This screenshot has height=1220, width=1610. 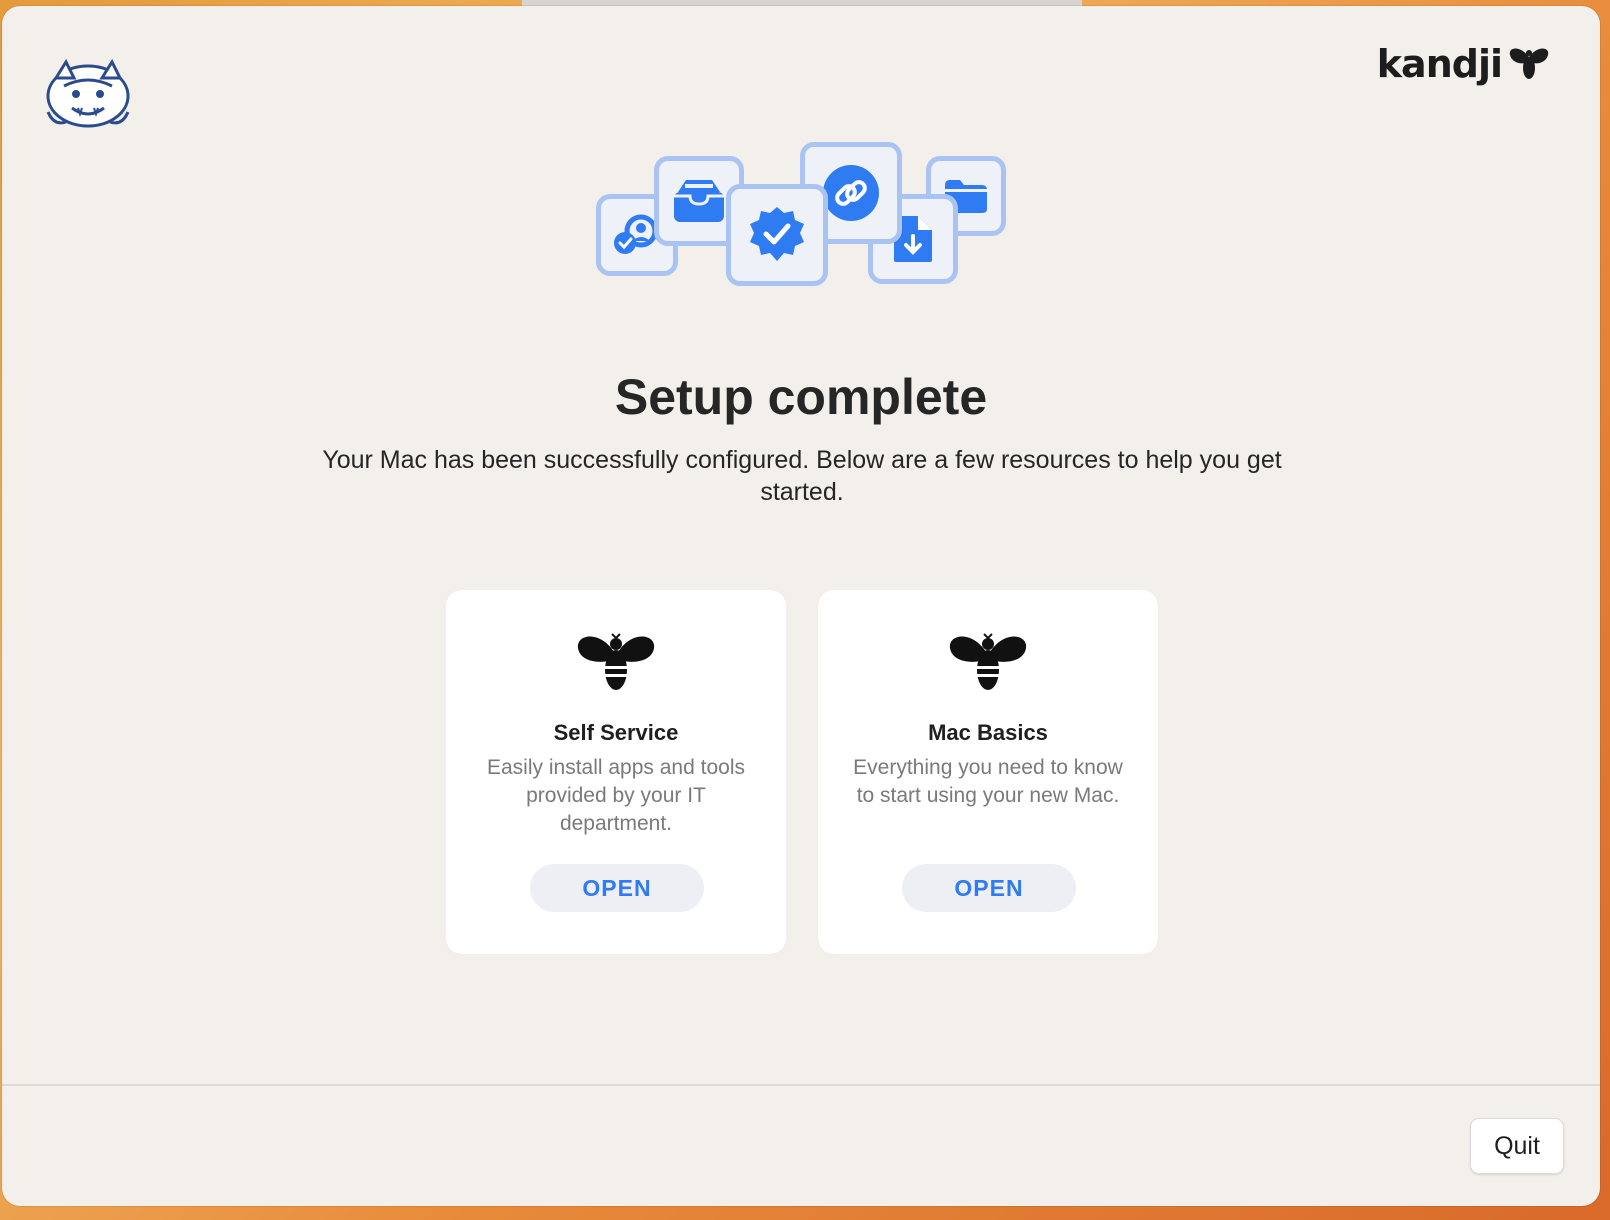 What do you see at coordinates (777, 235) in the screenshot?
I see `verified-badge-icon` at bounding box center [777, 235].